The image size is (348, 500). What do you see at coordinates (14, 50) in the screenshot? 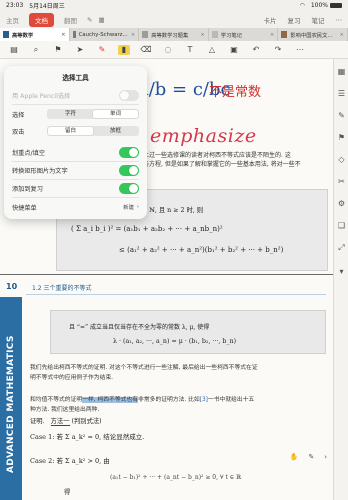
I see `sidebar-toggle-icon: ▤` at bounding box center [14, 50].